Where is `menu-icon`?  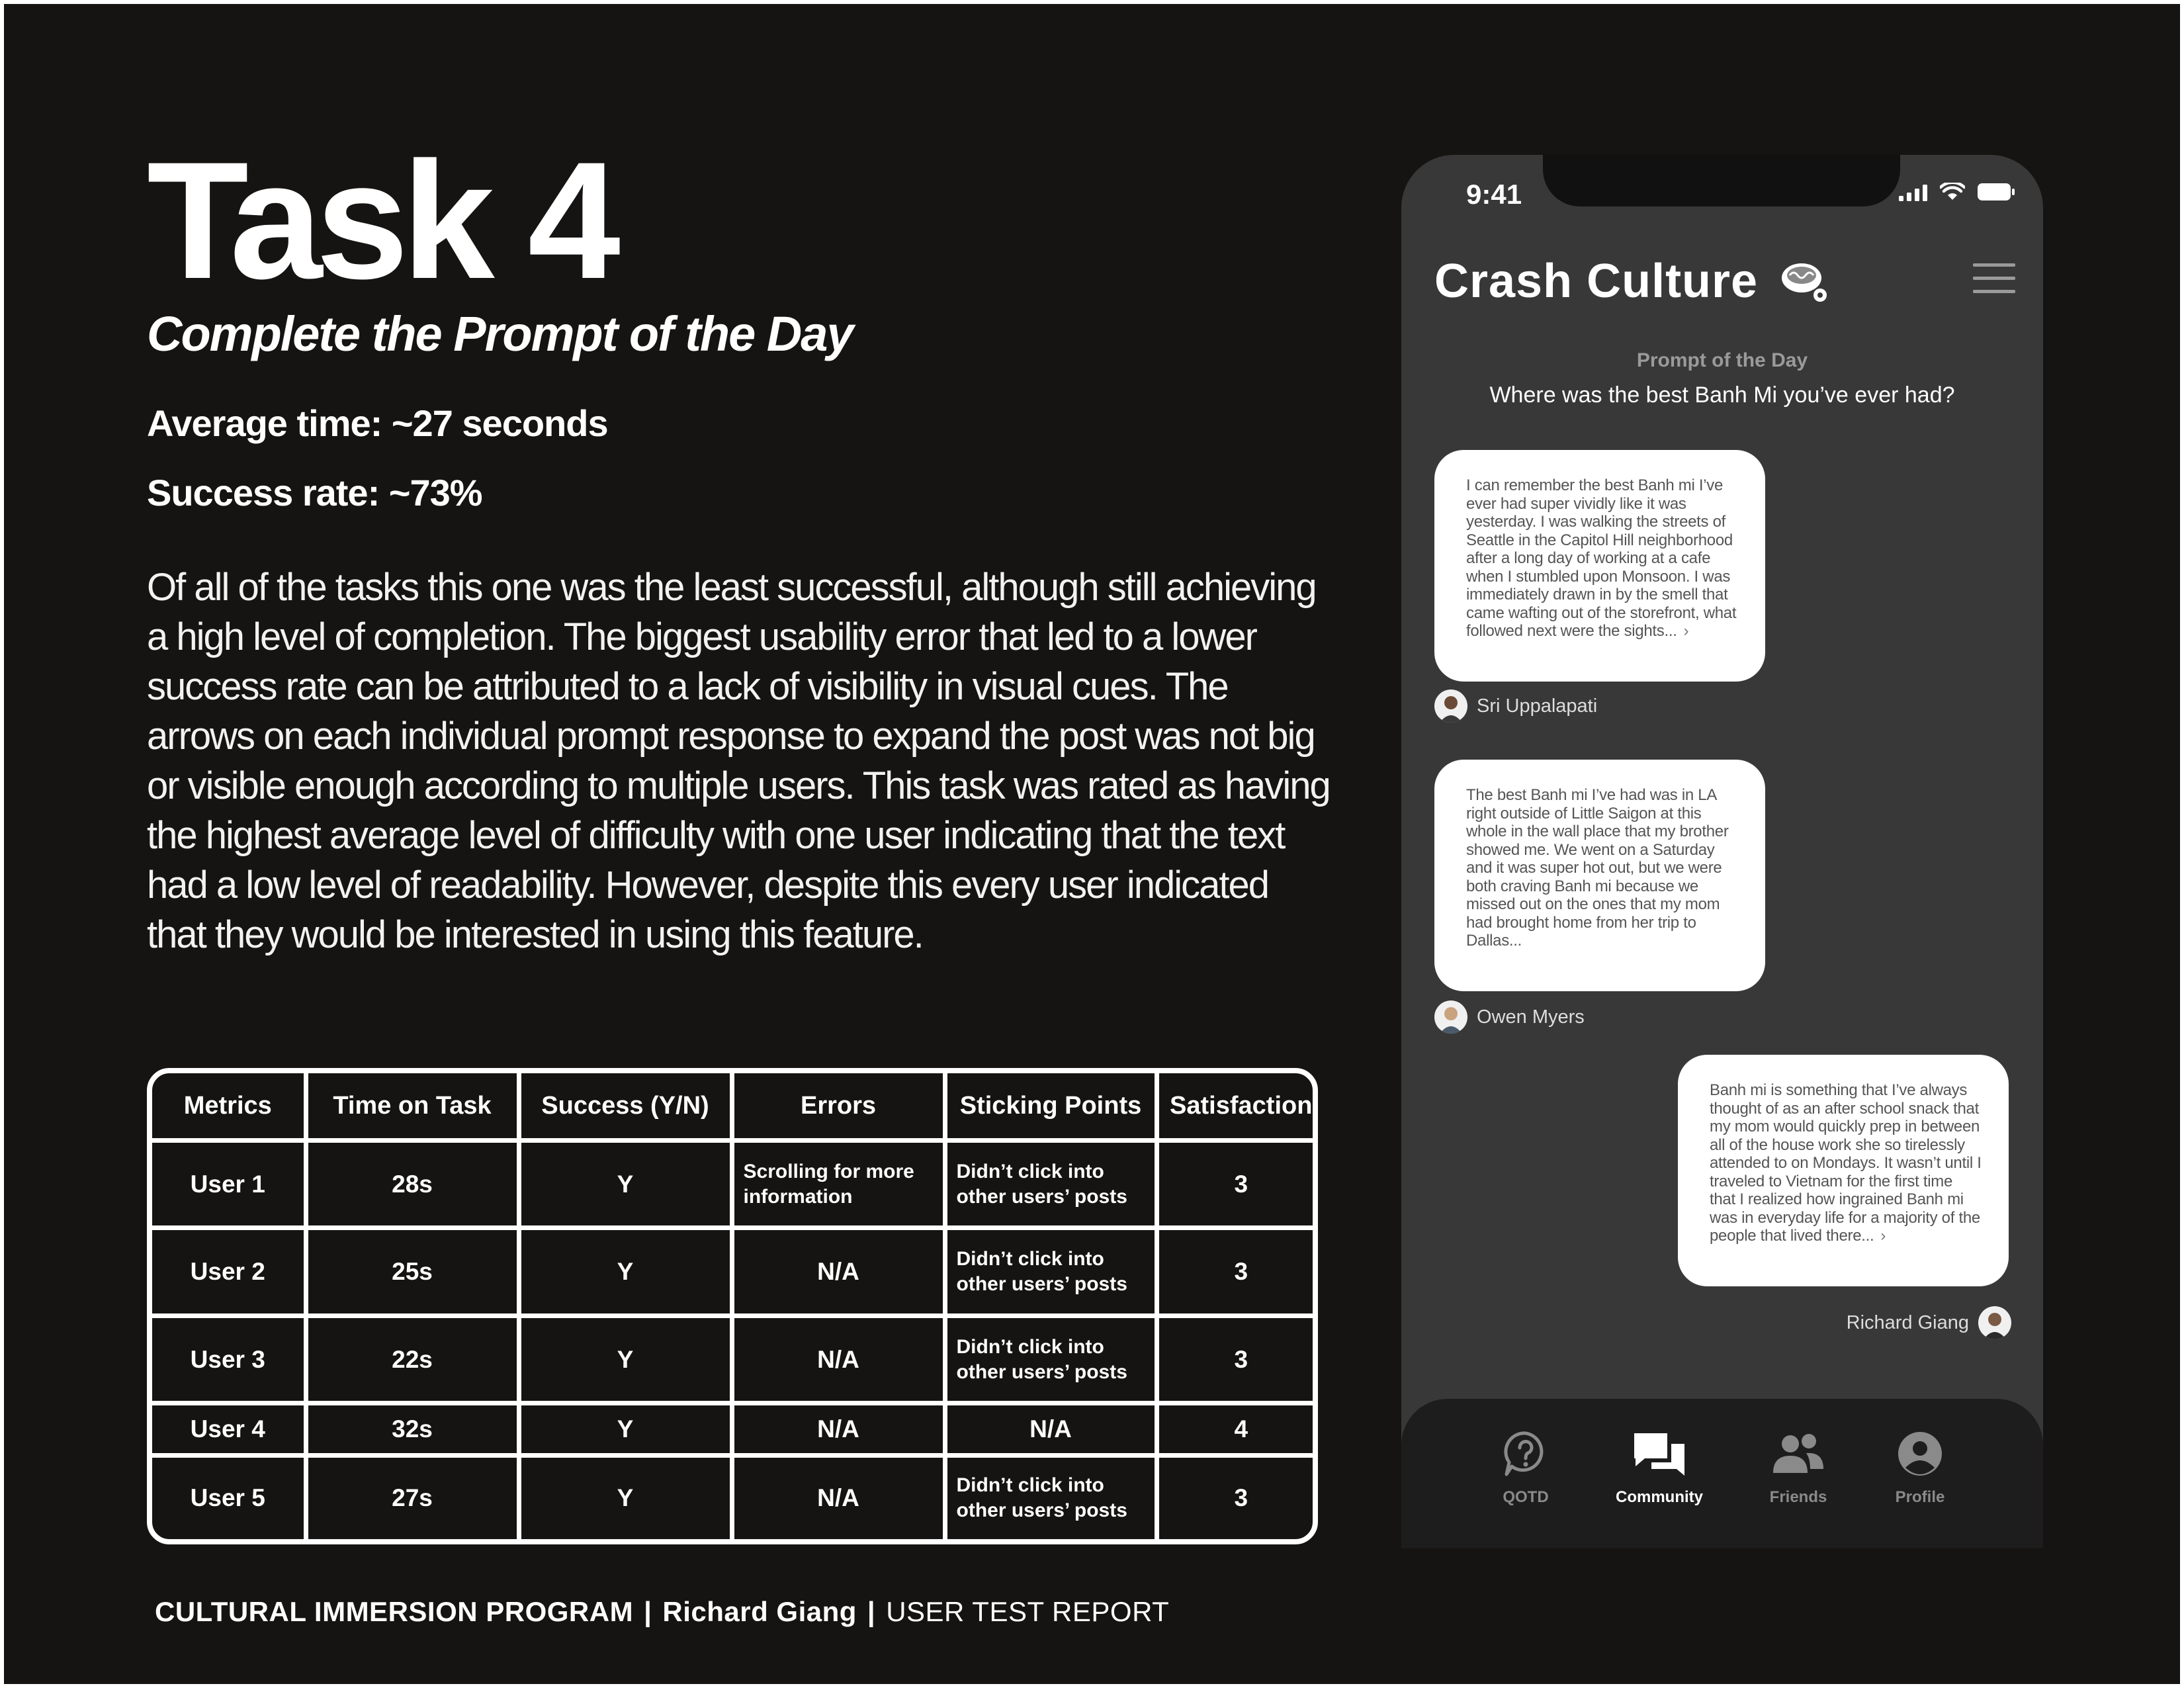
menu-icon is located at coordinates (1994, 278).